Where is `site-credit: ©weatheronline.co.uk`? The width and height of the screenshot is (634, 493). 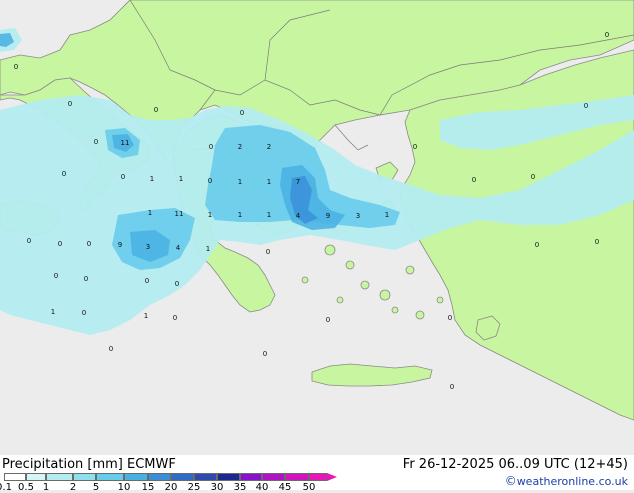 site-credit: ©weatheronline.co.uk is located at coordinates (566, 481).